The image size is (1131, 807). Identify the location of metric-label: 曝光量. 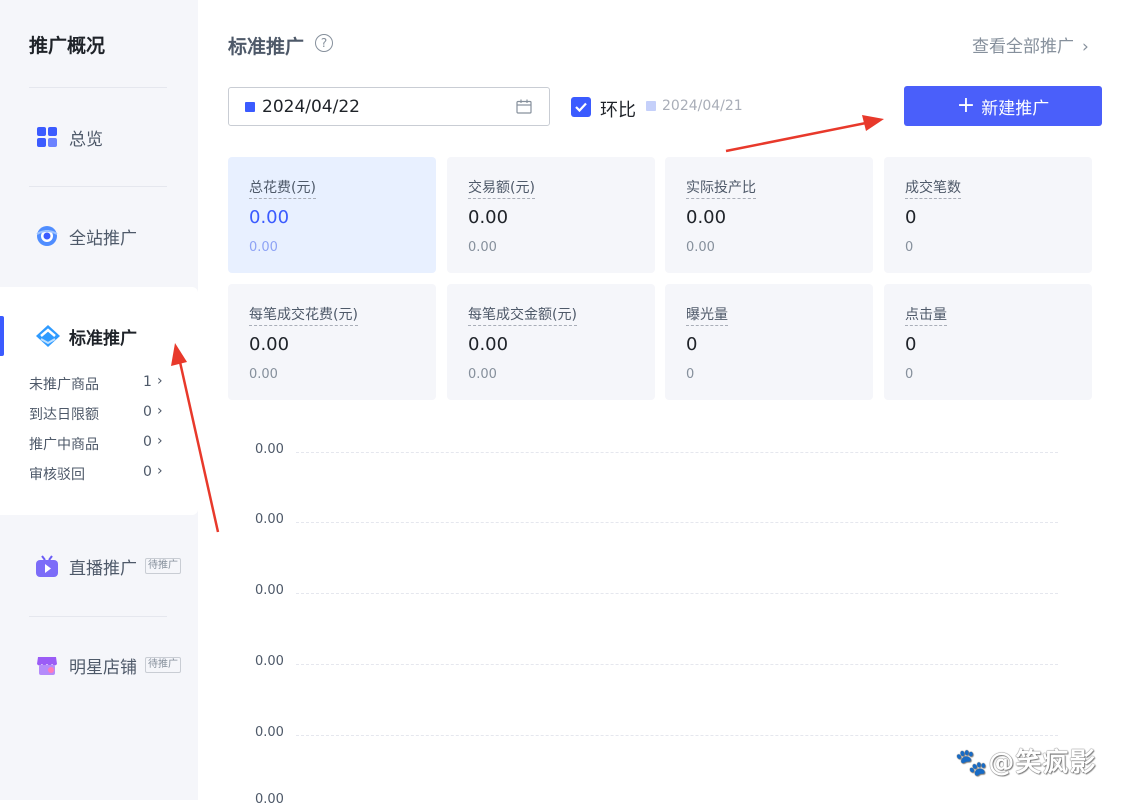
(707, 315).